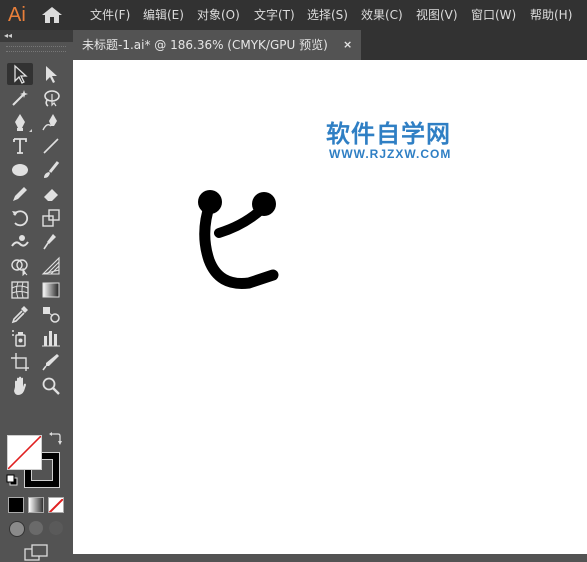 This screenshot has width=587, height=562. I want to click on symbol-sprayer-tool, so click(20, 338).